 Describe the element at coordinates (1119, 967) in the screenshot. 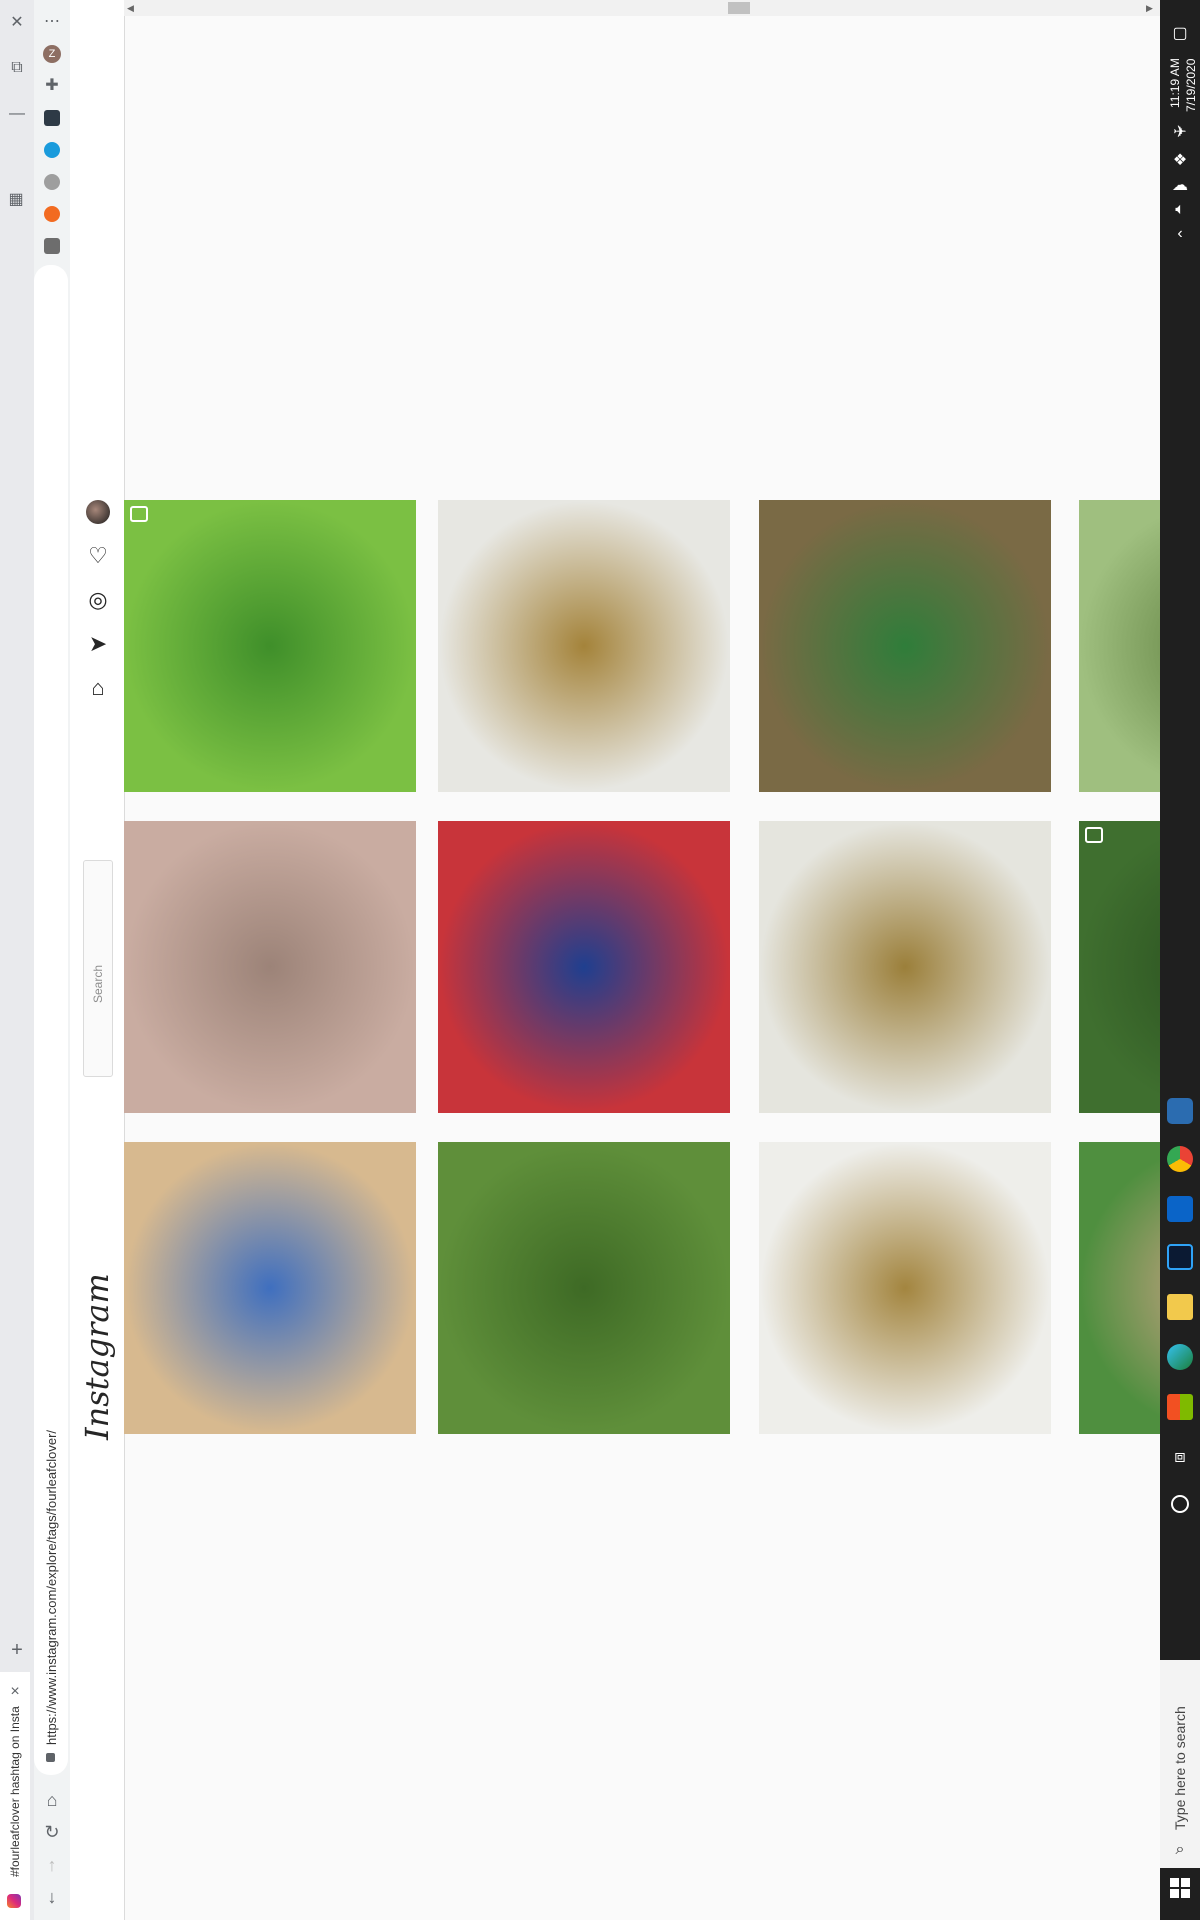

I see `post-tile-green-partial` at that location.